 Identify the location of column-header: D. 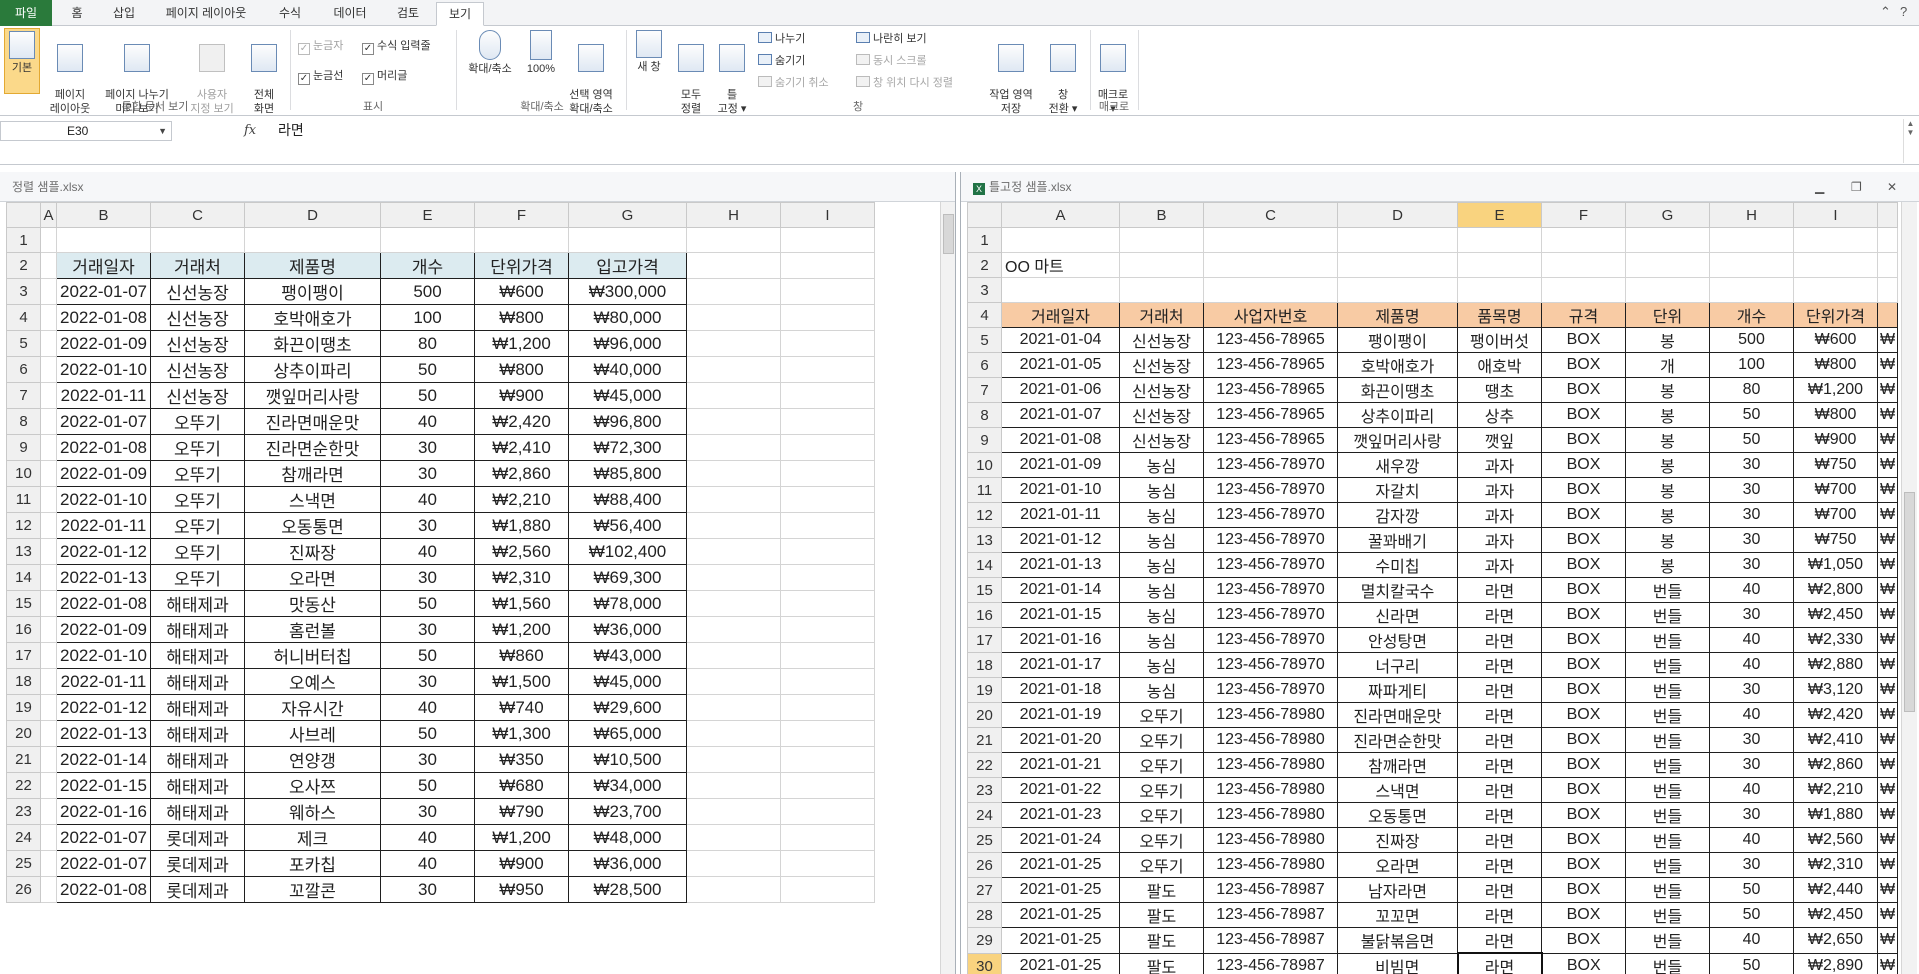
(1397, 215).